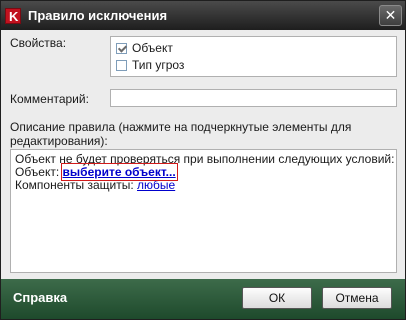  I want to click on checkbox-threat-type-box, so click(121, 65).